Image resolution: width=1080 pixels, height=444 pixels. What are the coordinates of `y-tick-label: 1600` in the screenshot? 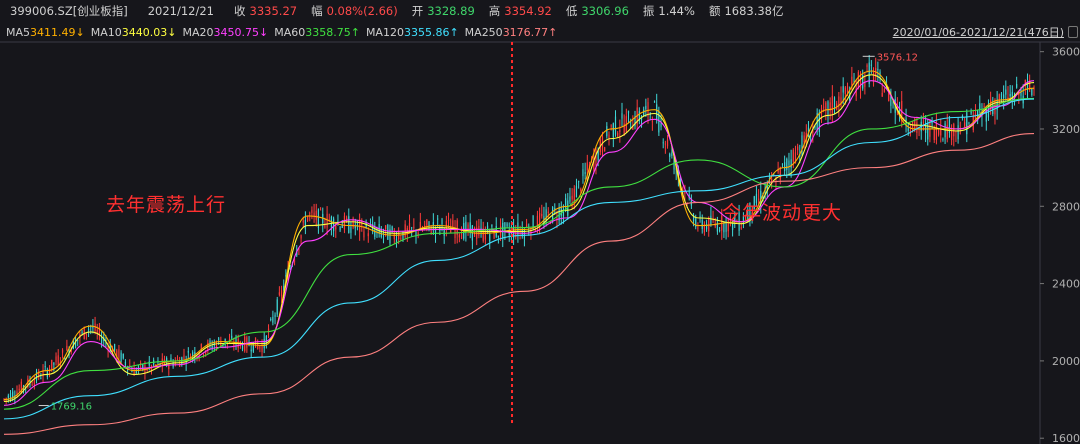 It's located at (1066, 438).